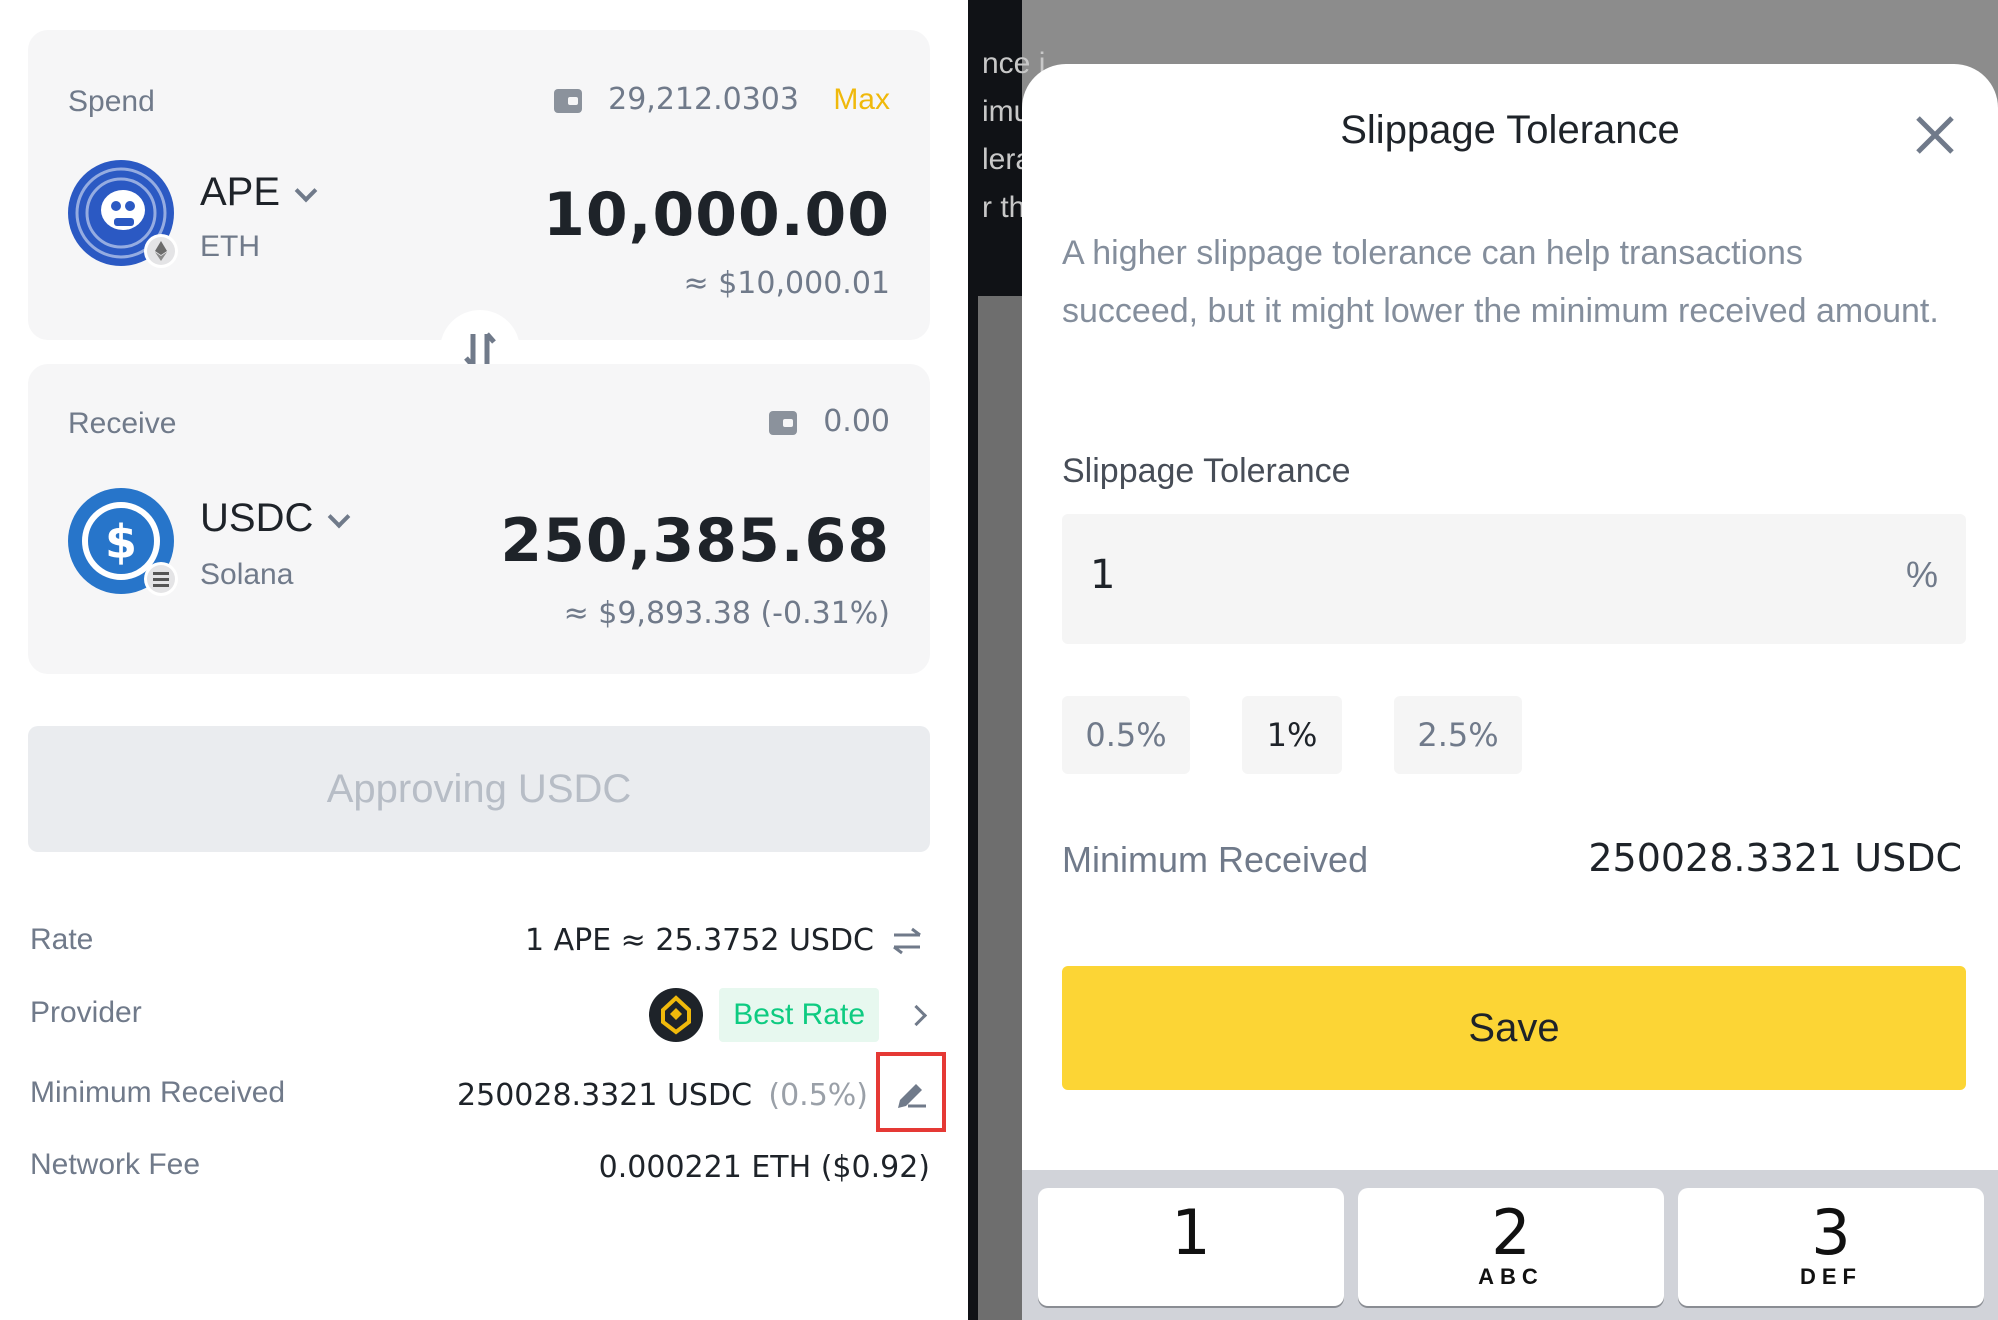  I want to click on spend-card: Spend 29,212.0303 Max APE ETH 10,000.00, so click(479, 185).